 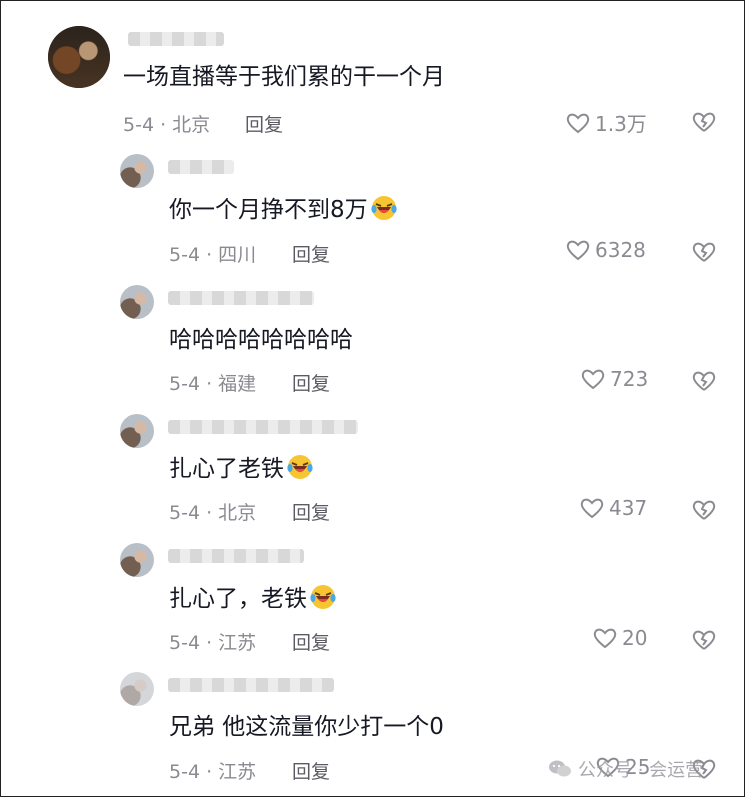 I want to click on like-button: 723, so click(x=614, y=379).